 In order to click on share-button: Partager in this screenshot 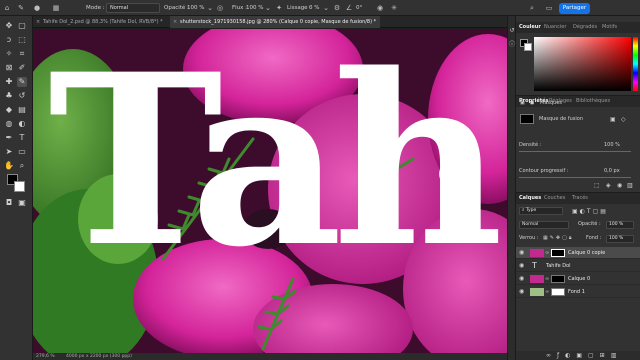, I will do `click(574, 8)`.